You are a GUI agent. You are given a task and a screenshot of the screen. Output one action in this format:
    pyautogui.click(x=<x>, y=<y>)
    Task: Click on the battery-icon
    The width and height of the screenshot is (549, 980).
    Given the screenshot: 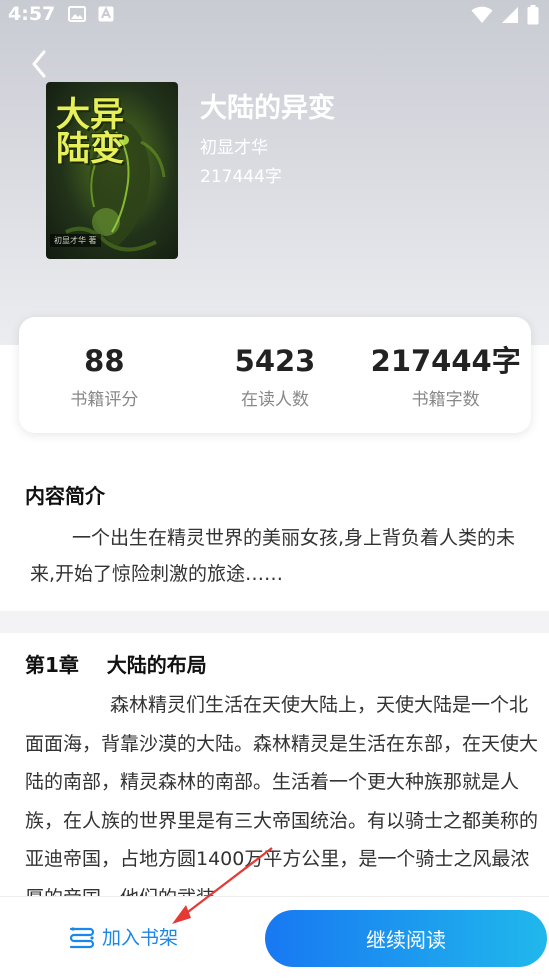 What is the action you would take?
    pyautogui.click(x=533, y=17)
    